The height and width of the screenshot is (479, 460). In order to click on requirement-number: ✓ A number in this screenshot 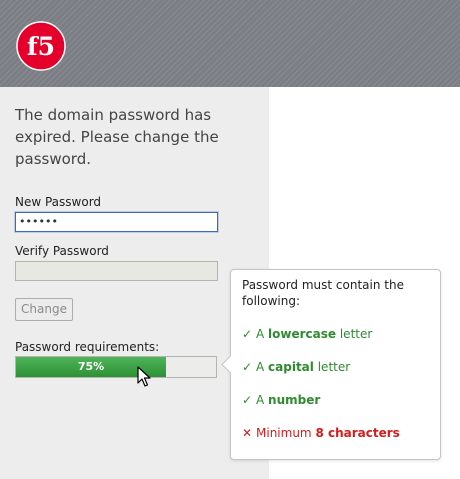, I will do `click(281, 400)`.